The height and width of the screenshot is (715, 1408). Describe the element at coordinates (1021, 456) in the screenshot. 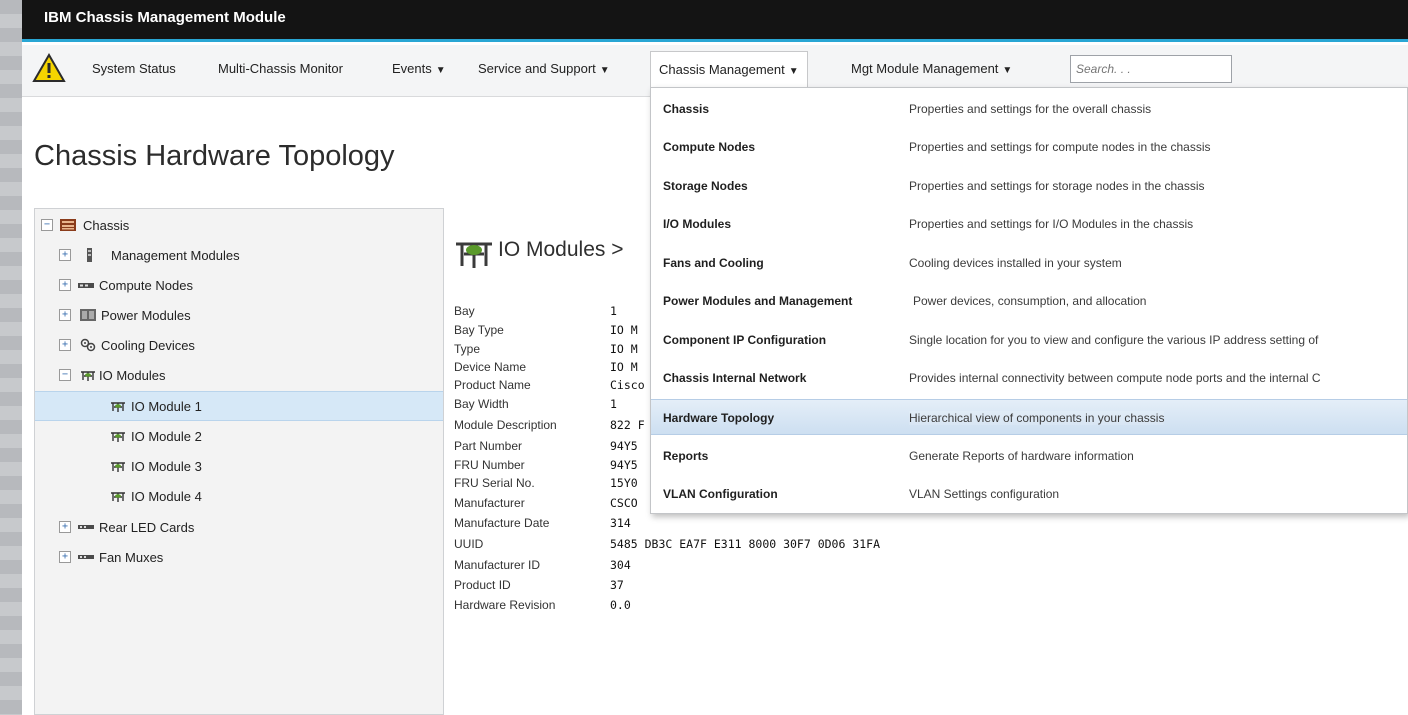

I see `dropdown-item-description: Generate Reports of hardware information` at that location.